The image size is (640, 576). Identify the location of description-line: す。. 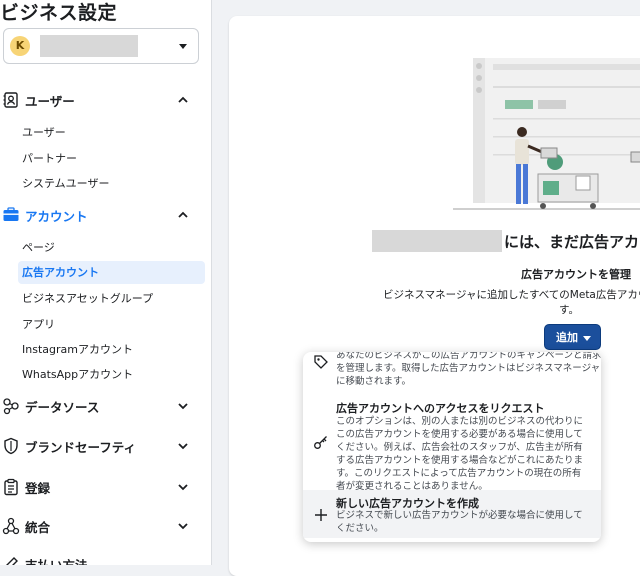
(569, 310).